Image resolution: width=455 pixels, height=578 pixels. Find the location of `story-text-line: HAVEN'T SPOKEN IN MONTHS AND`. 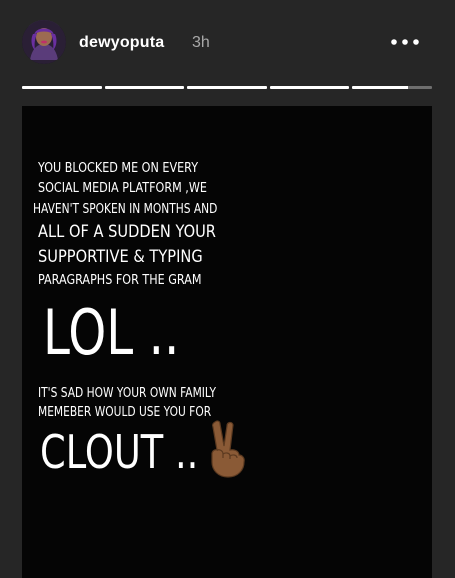

story-text-line: HAVEN'T SPOKEN IN MONTHS AND is located at coordinates (125, 209).